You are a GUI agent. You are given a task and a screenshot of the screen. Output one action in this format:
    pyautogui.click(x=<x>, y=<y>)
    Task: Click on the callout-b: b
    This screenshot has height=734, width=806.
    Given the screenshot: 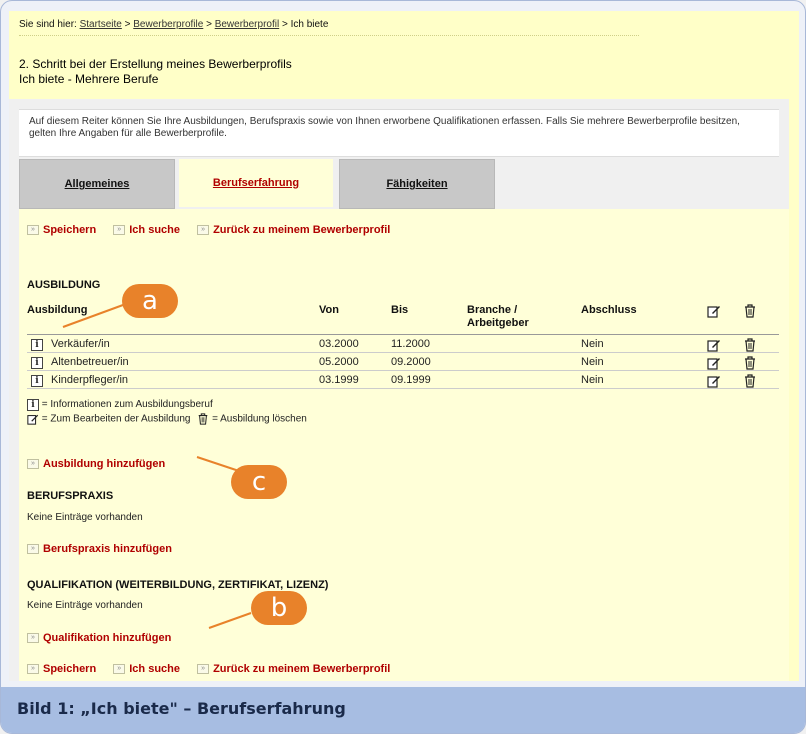 What is the action you would take?
    pyautogui.click(x=279, y=608)
    